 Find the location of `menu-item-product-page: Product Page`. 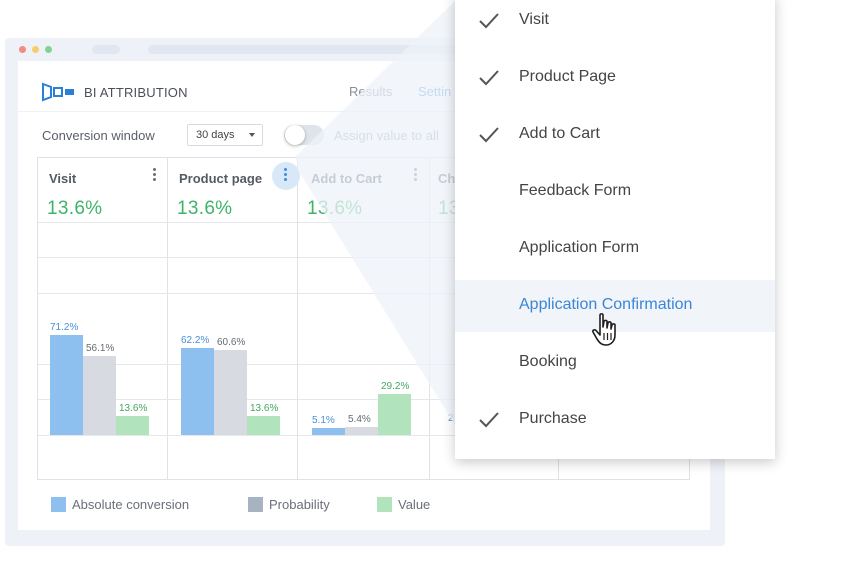

menu-item-product-page: Product Page is located at coordinates (615, 78).